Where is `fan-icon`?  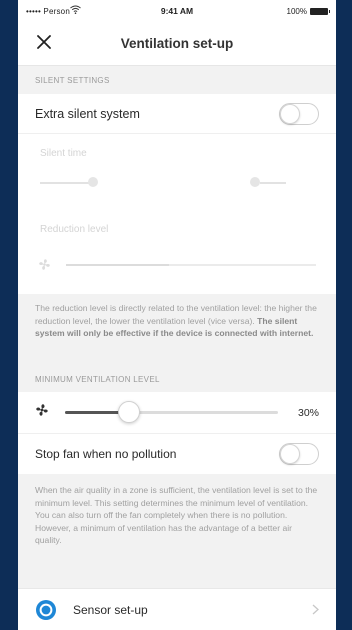
fan-icon is located at coordinates (44, 412).